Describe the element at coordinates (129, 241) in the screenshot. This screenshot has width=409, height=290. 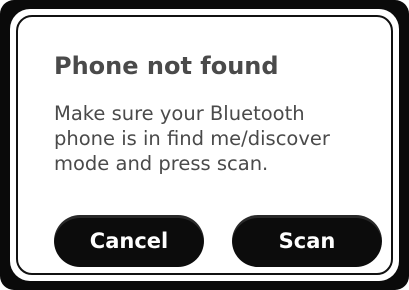
I see `cancel-button: Cancel` at that location.